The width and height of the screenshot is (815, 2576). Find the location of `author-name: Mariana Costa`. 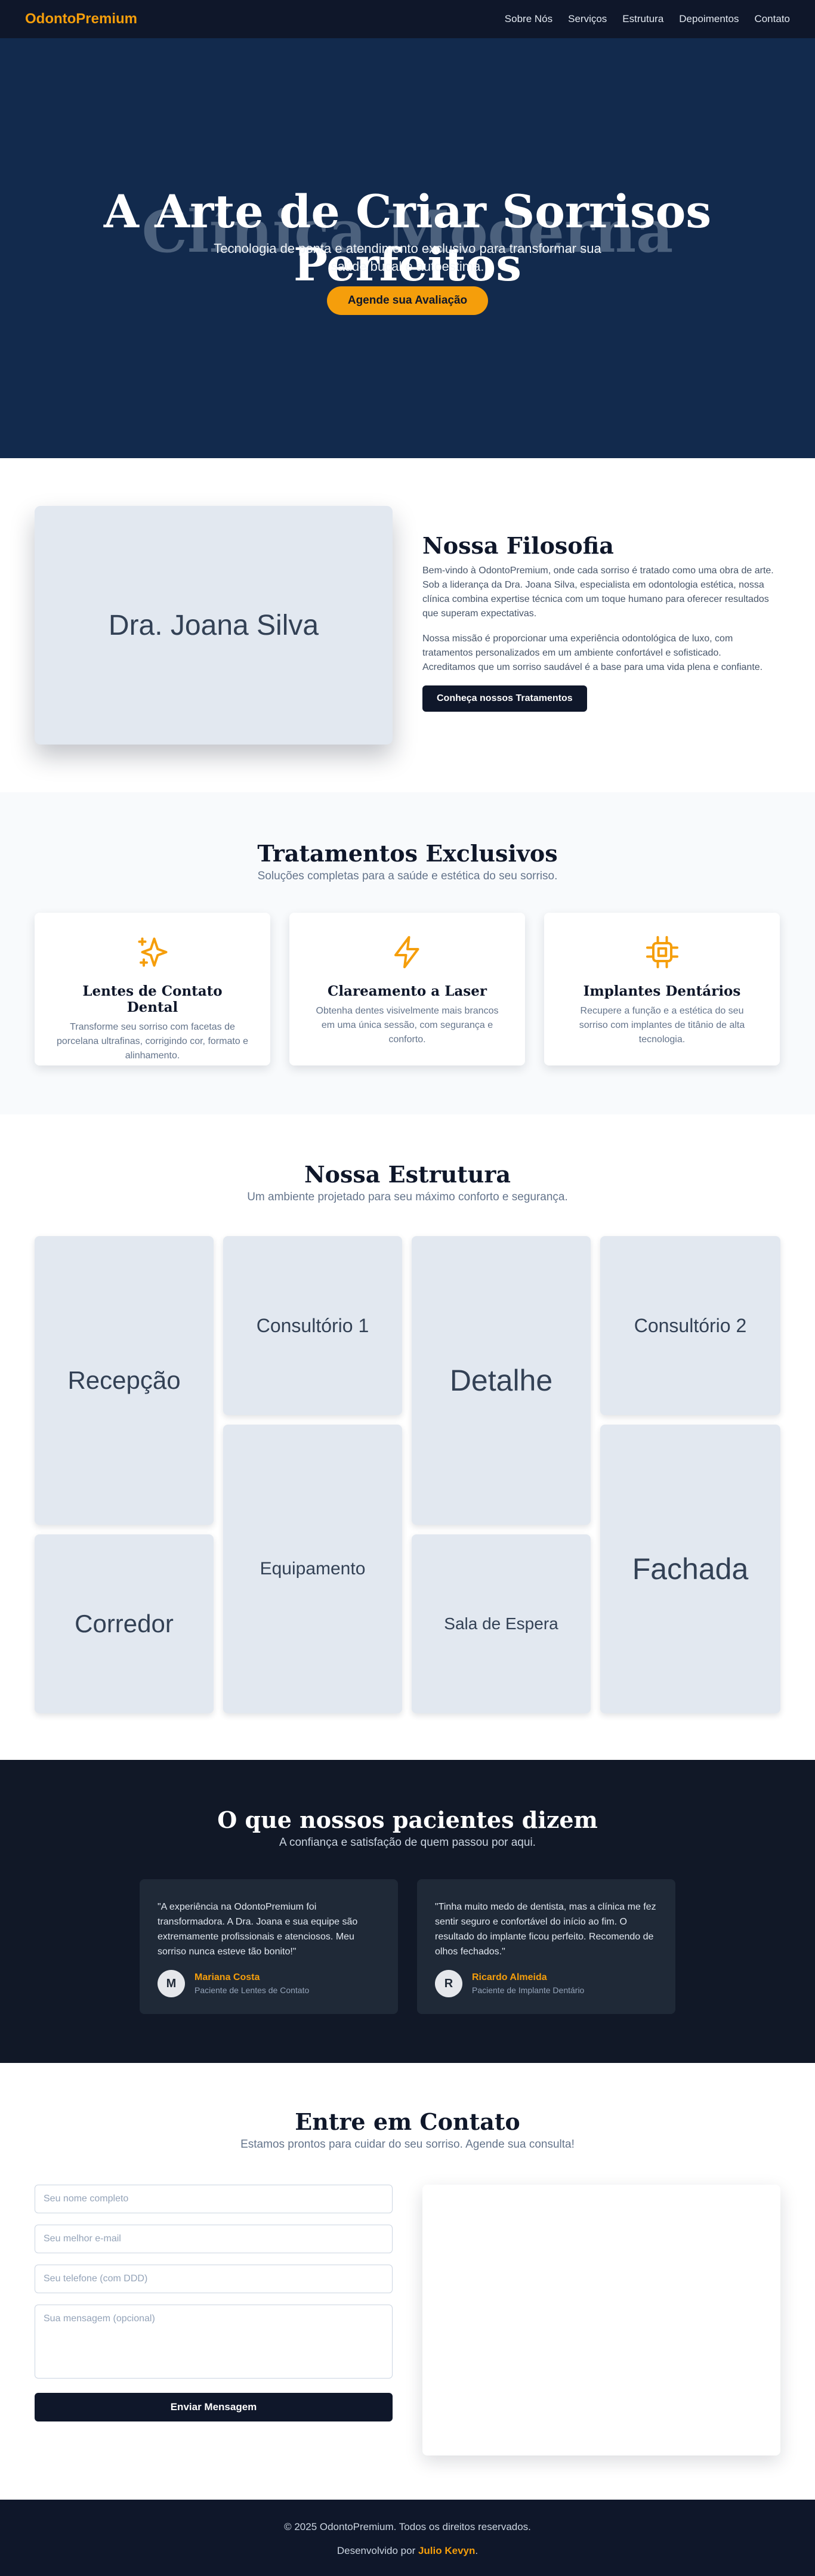

author-name: Mariana Costa is located at coordinates (227, 1977).